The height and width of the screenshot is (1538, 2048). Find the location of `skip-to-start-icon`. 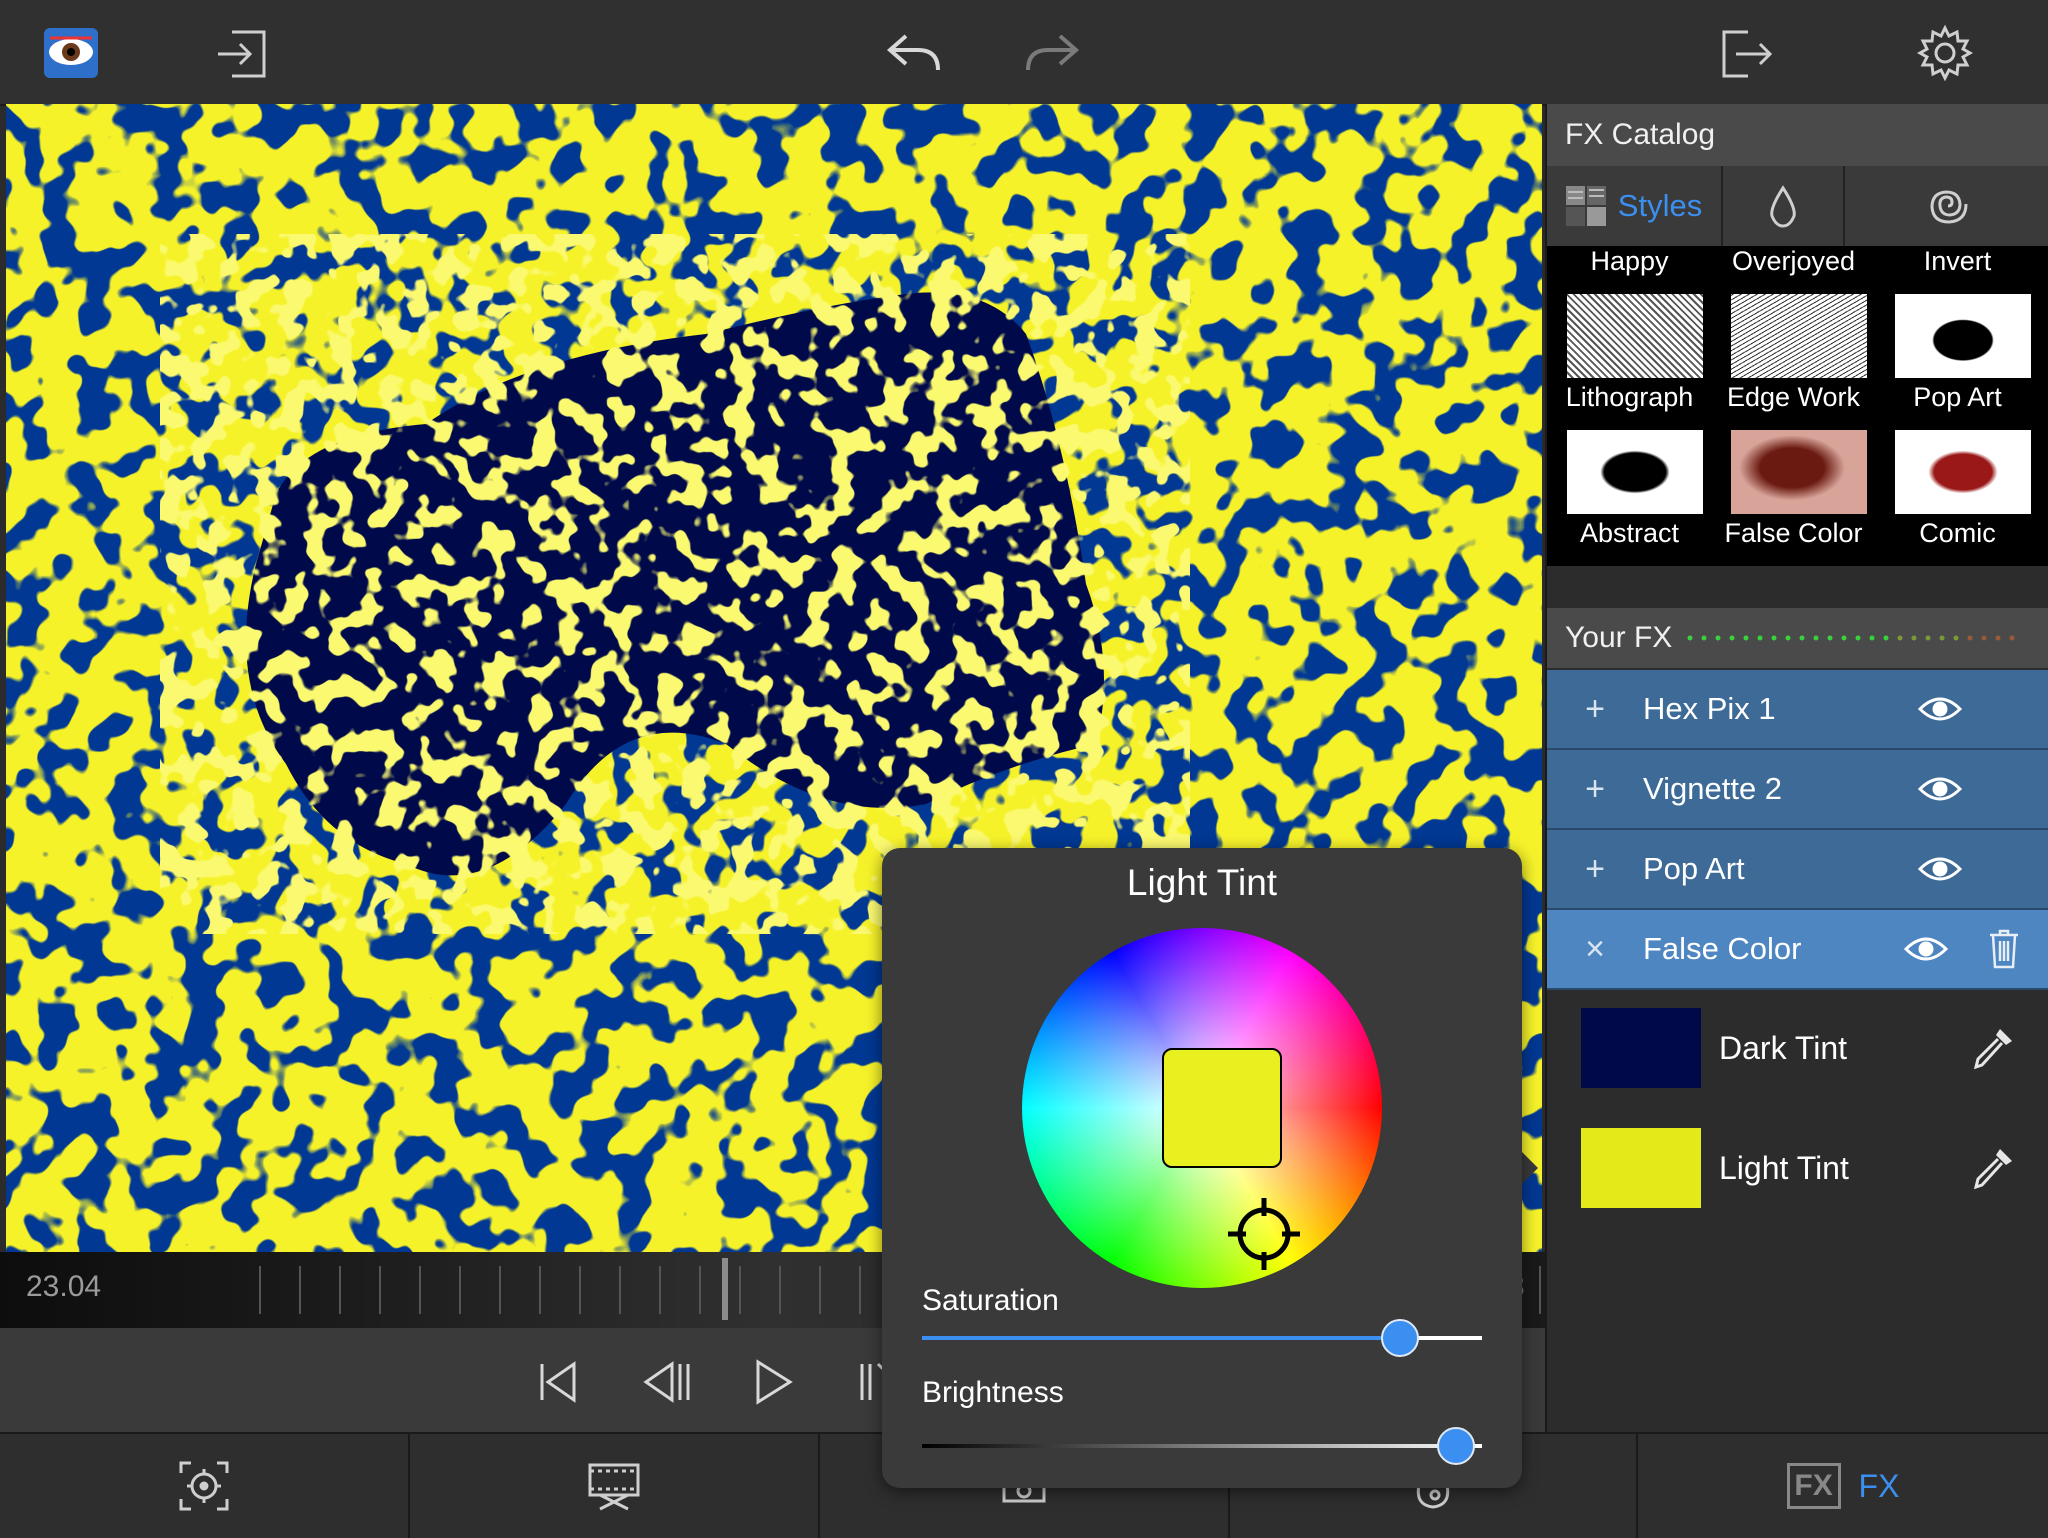

skip-to-start-icon is located at coordinates (559, 1382).